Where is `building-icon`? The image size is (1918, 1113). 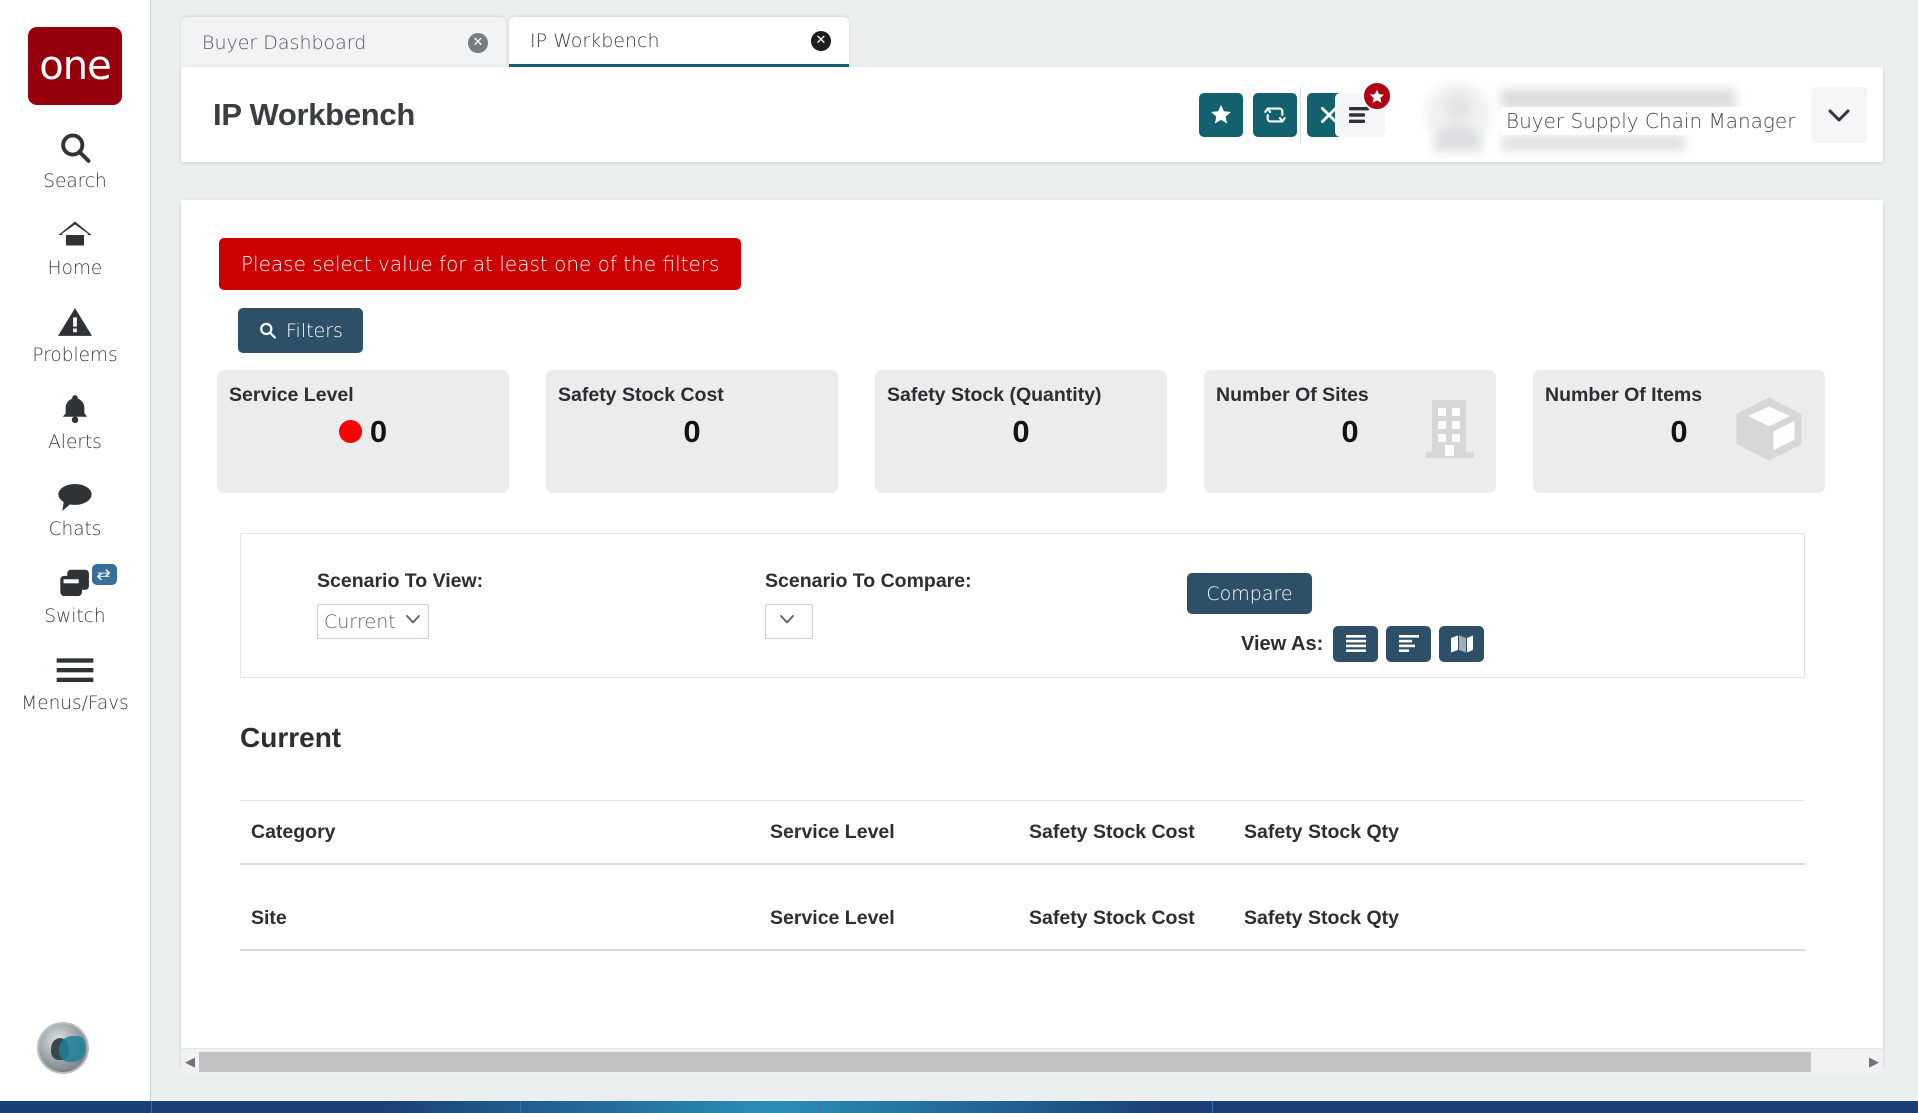
building-icon is located at coordinates (1450, 431).